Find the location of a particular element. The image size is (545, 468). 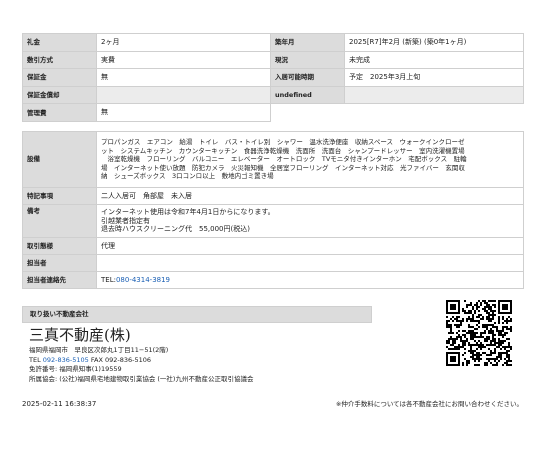

equipment-label: 設備 is located at coordinates (59, 159).